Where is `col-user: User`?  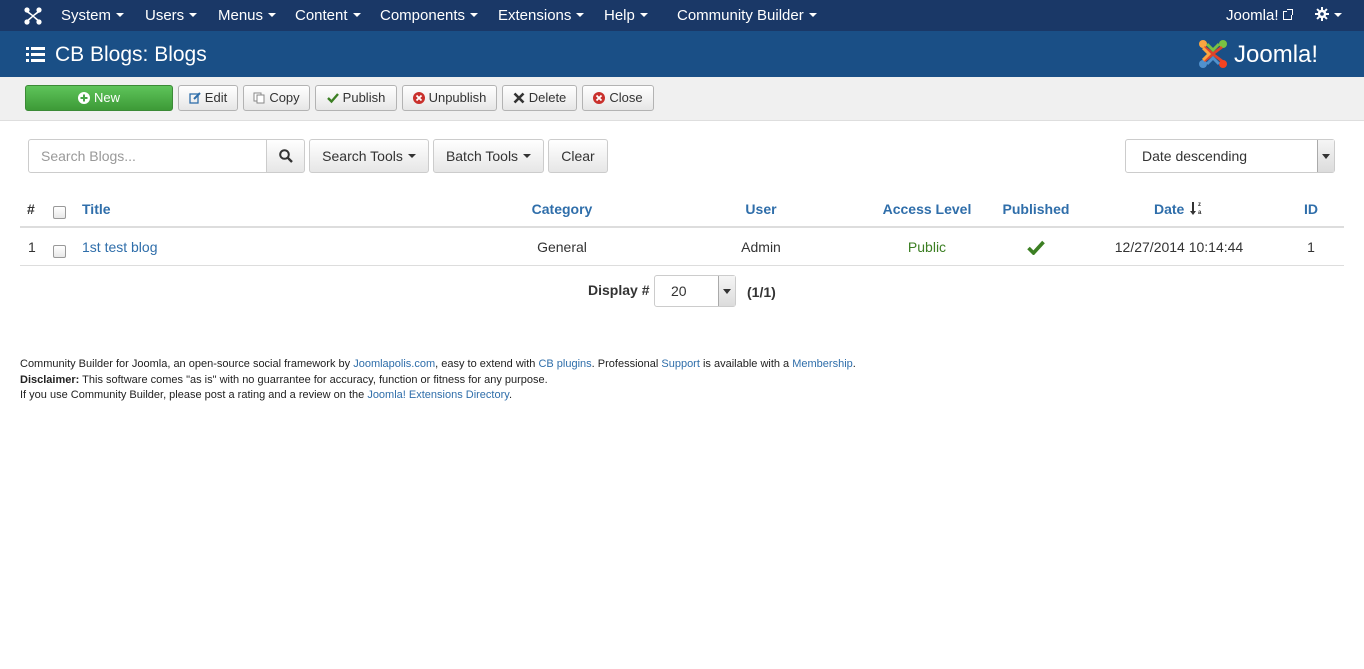 col-user: User is located at coordinates (761, 209).